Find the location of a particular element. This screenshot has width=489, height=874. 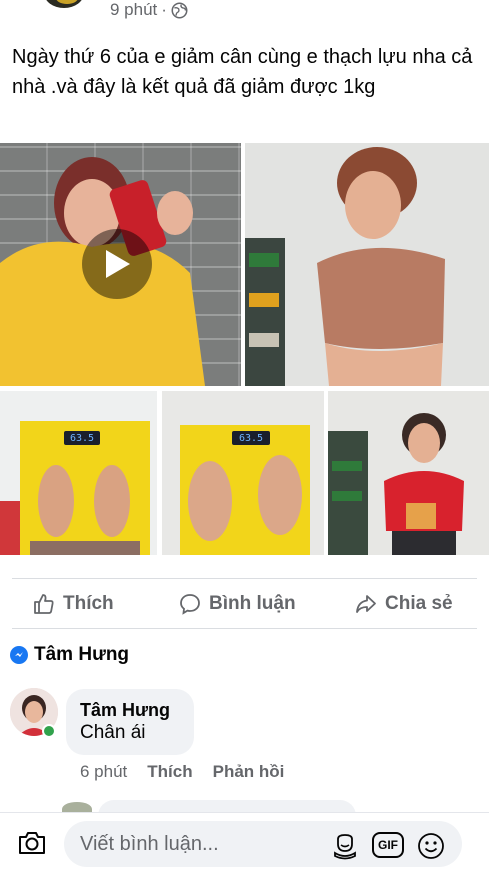

comment-bubble: Tâm Hưng Chân ái is located at coordinates (130, 722).